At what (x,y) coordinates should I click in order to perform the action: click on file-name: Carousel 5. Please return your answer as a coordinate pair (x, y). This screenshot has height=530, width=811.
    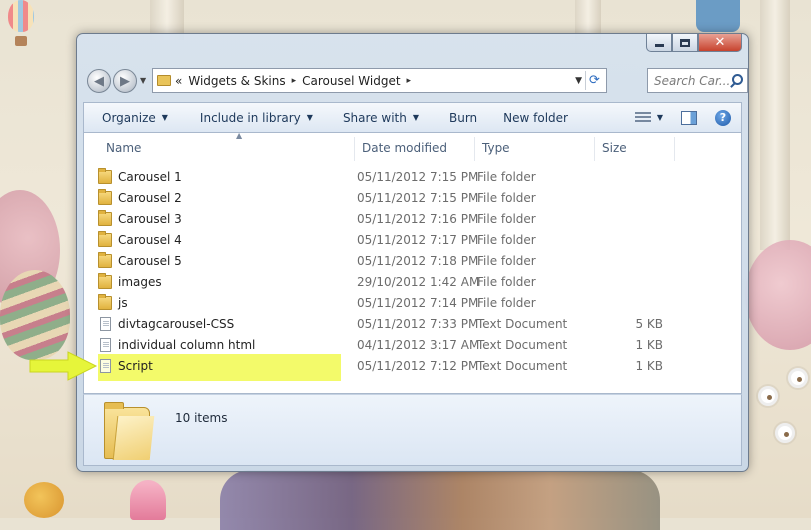
    Looking at the image, I should click on (150, 261).